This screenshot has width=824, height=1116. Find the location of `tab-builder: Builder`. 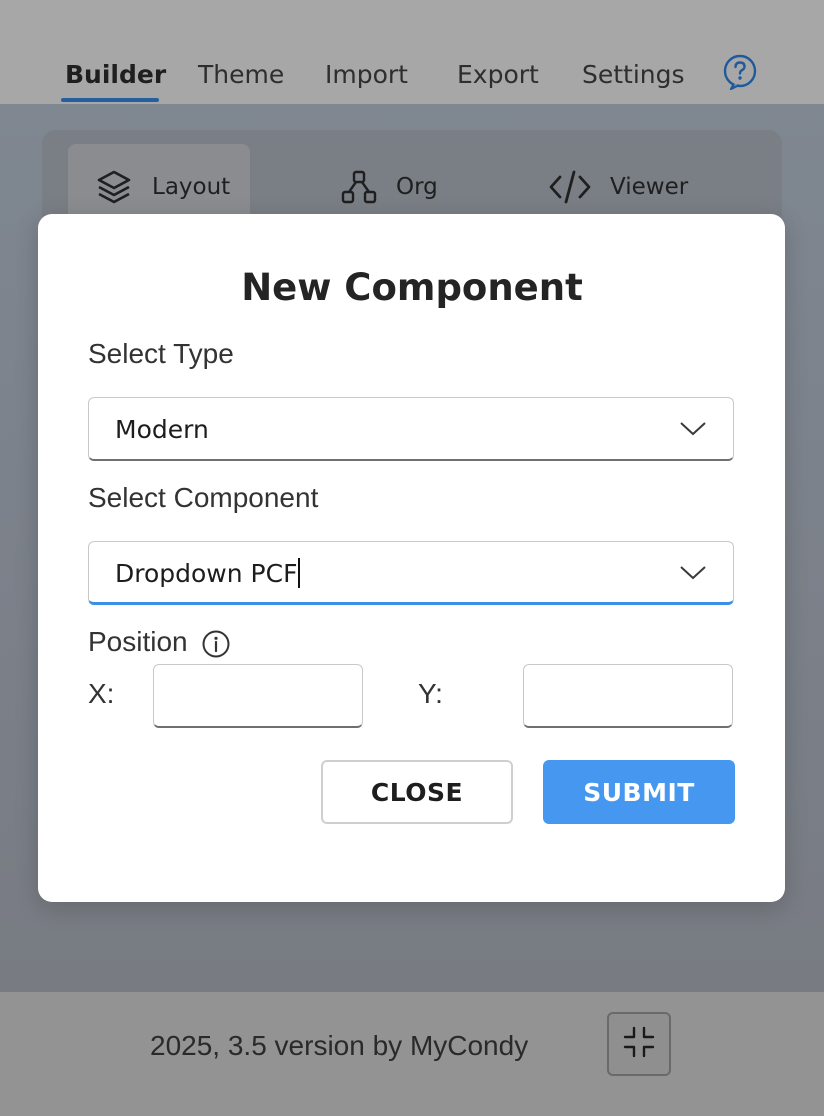

tab-builder: Builder is located at coordinates (115, 74).